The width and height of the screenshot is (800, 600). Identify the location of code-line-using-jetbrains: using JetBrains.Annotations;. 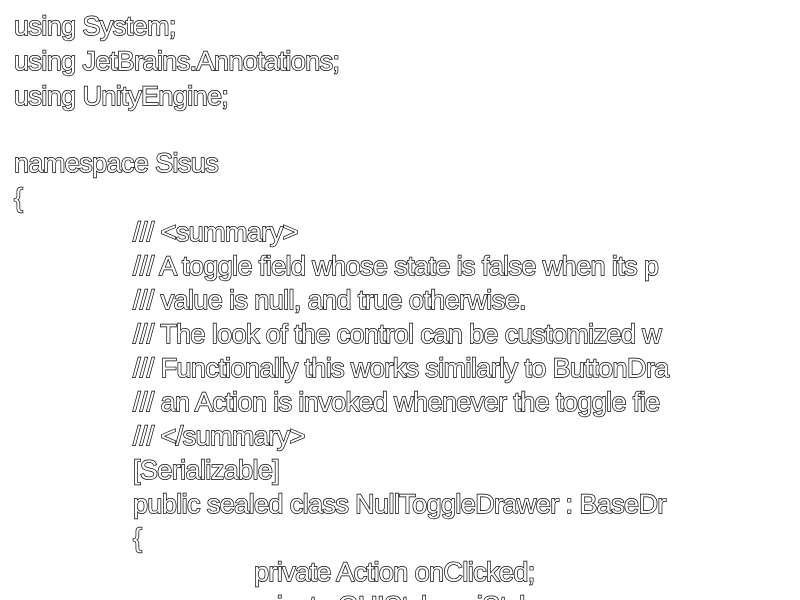
(176, 60).